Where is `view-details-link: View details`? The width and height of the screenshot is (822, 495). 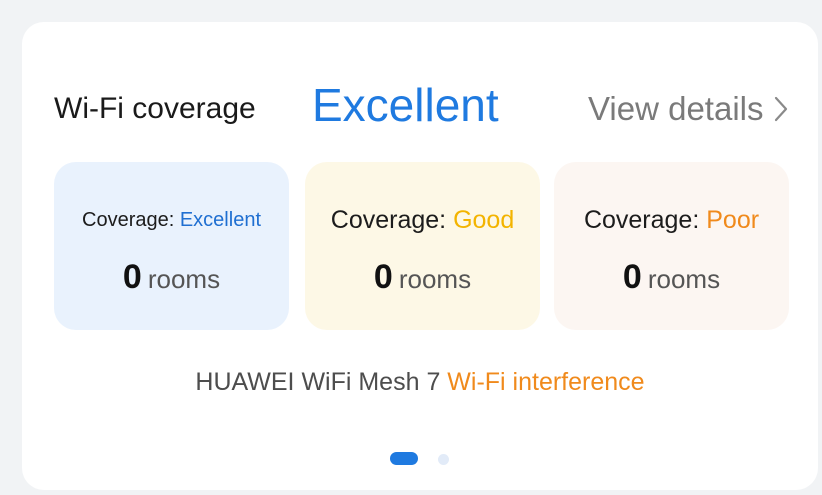 view-details-link: View details is located at coordinates (688, 109).